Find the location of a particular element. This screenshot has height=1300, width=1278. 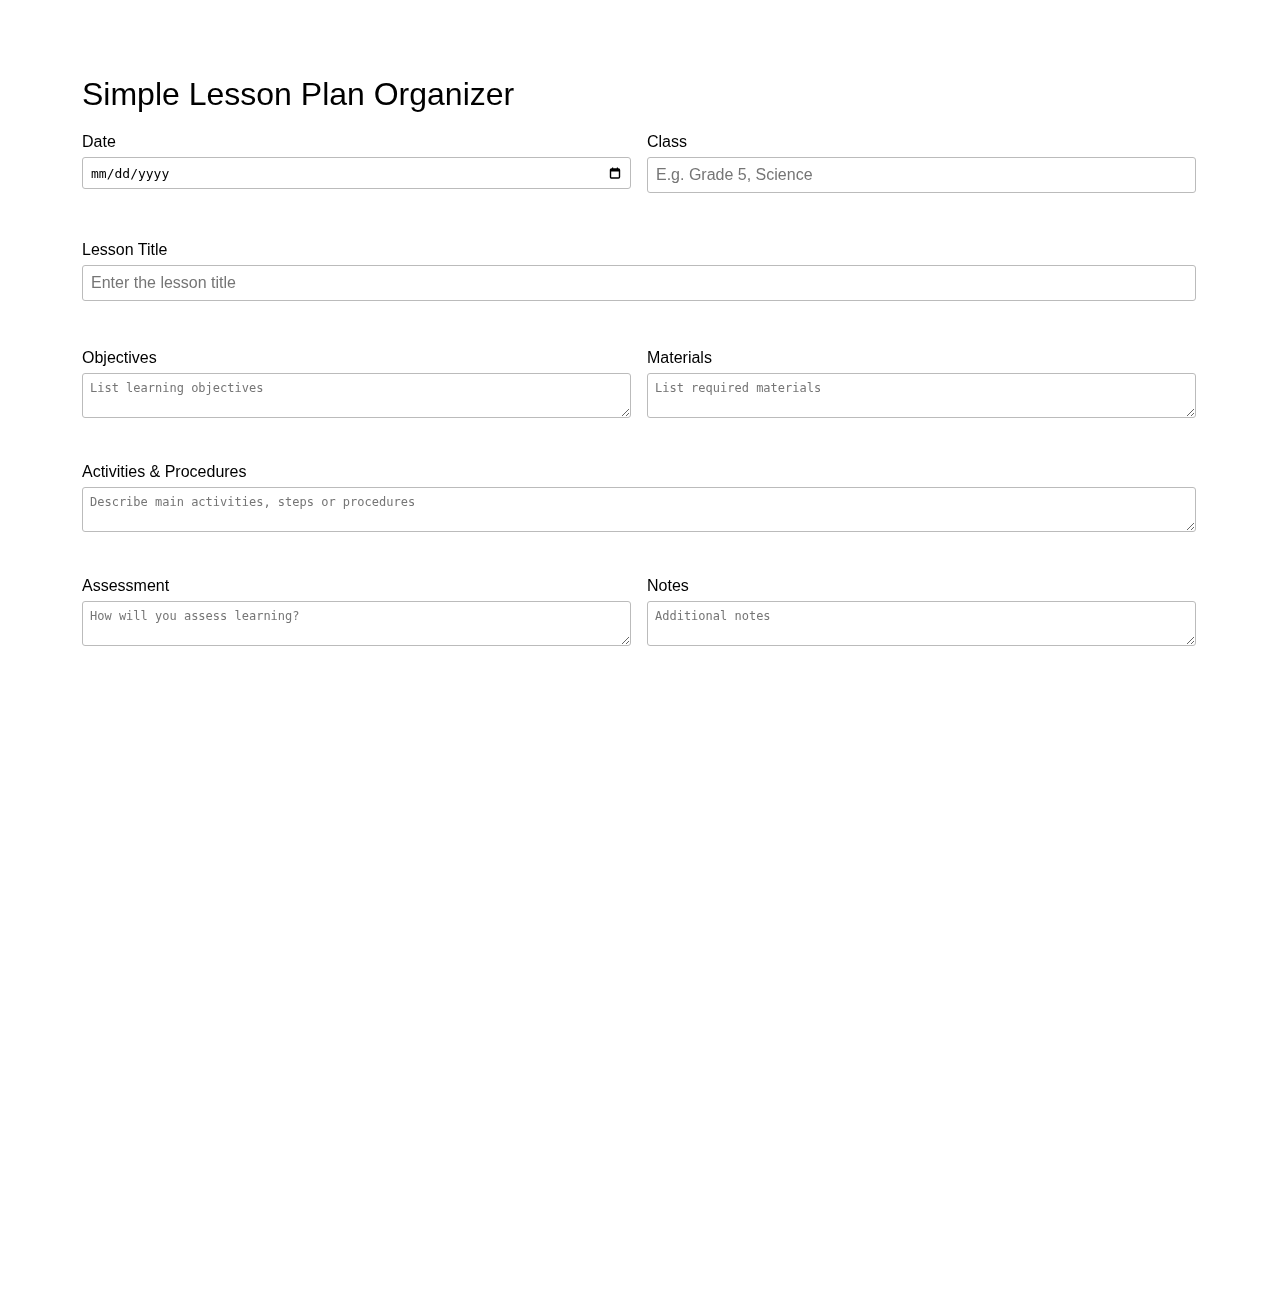

page-title: Simple Lesson Plan Organizer is located at coordinates (299, 94).